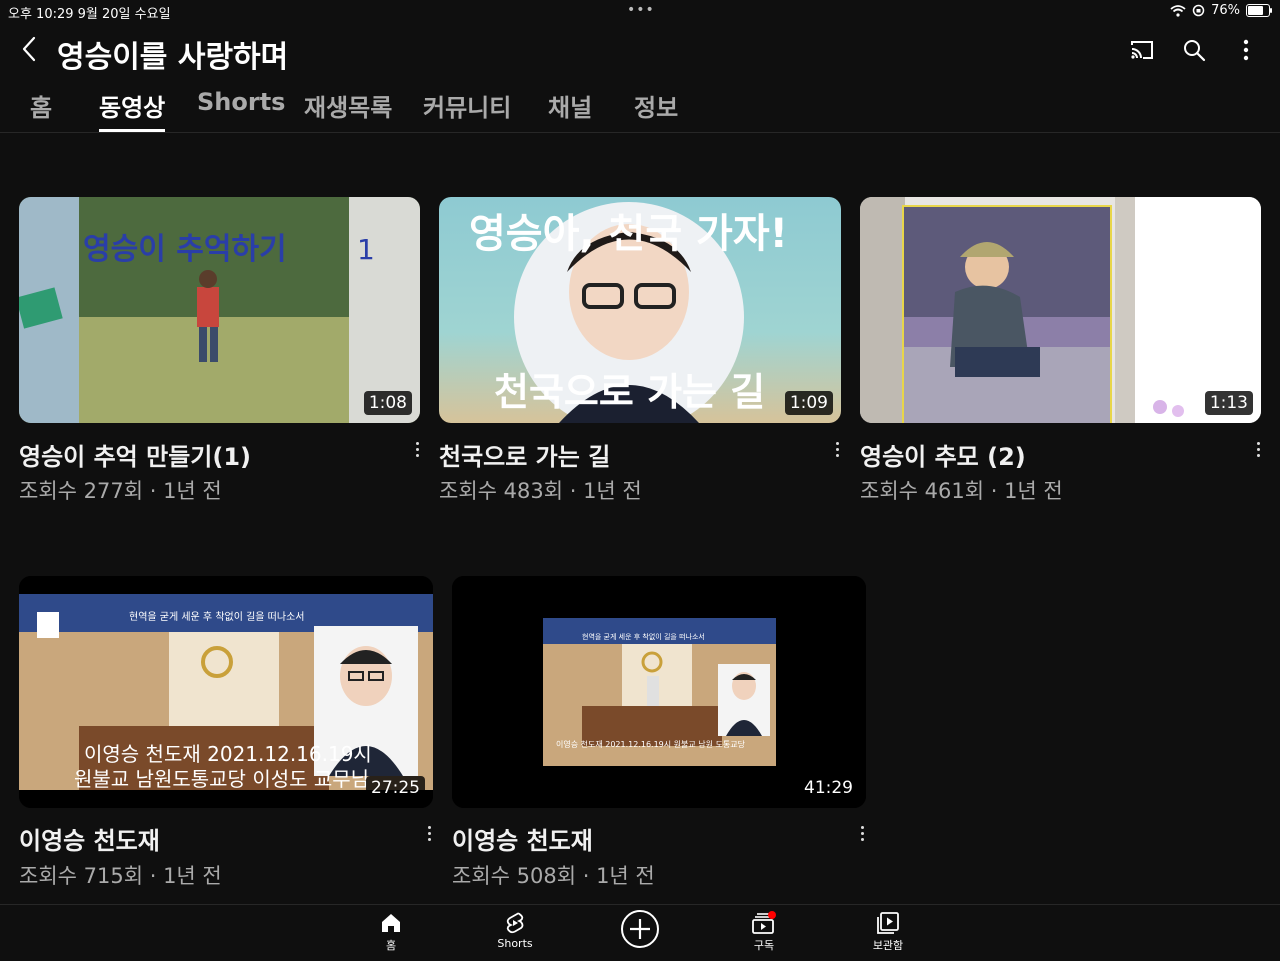 This screenshot has width=1280, height=961. I want to click on bottom-navigation: 홈 Shorts 구독 보관함, so click(640, 932).